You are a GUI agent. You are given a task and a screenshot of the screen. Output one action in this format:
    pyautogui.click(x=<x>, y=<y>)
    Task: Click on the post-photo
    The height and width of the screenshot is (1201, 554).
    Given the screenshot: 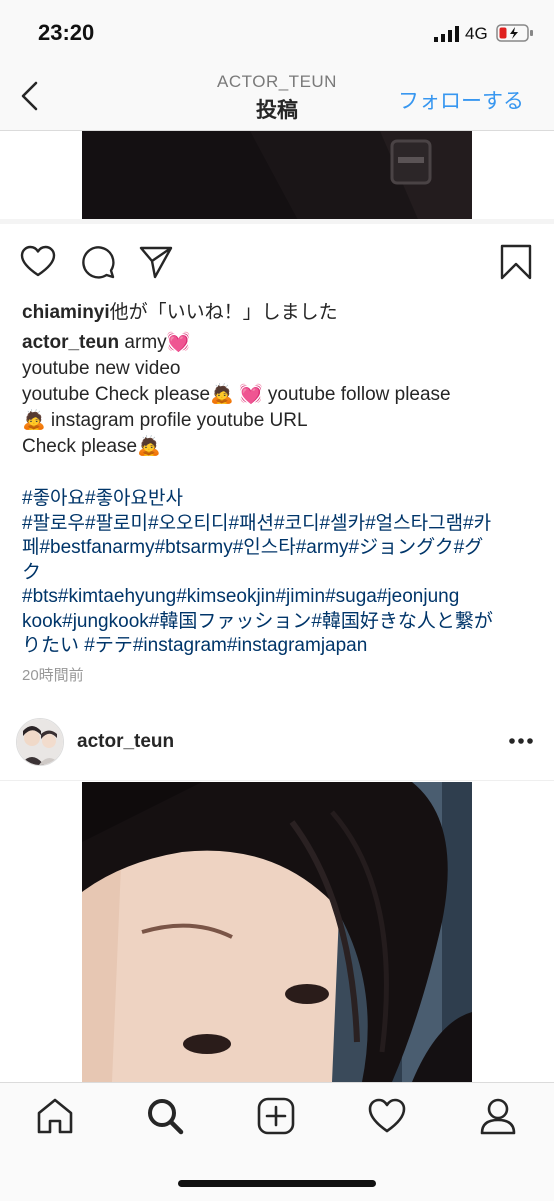 What is the action you would take?
    pyautogui.click(x=277, y=177)
    